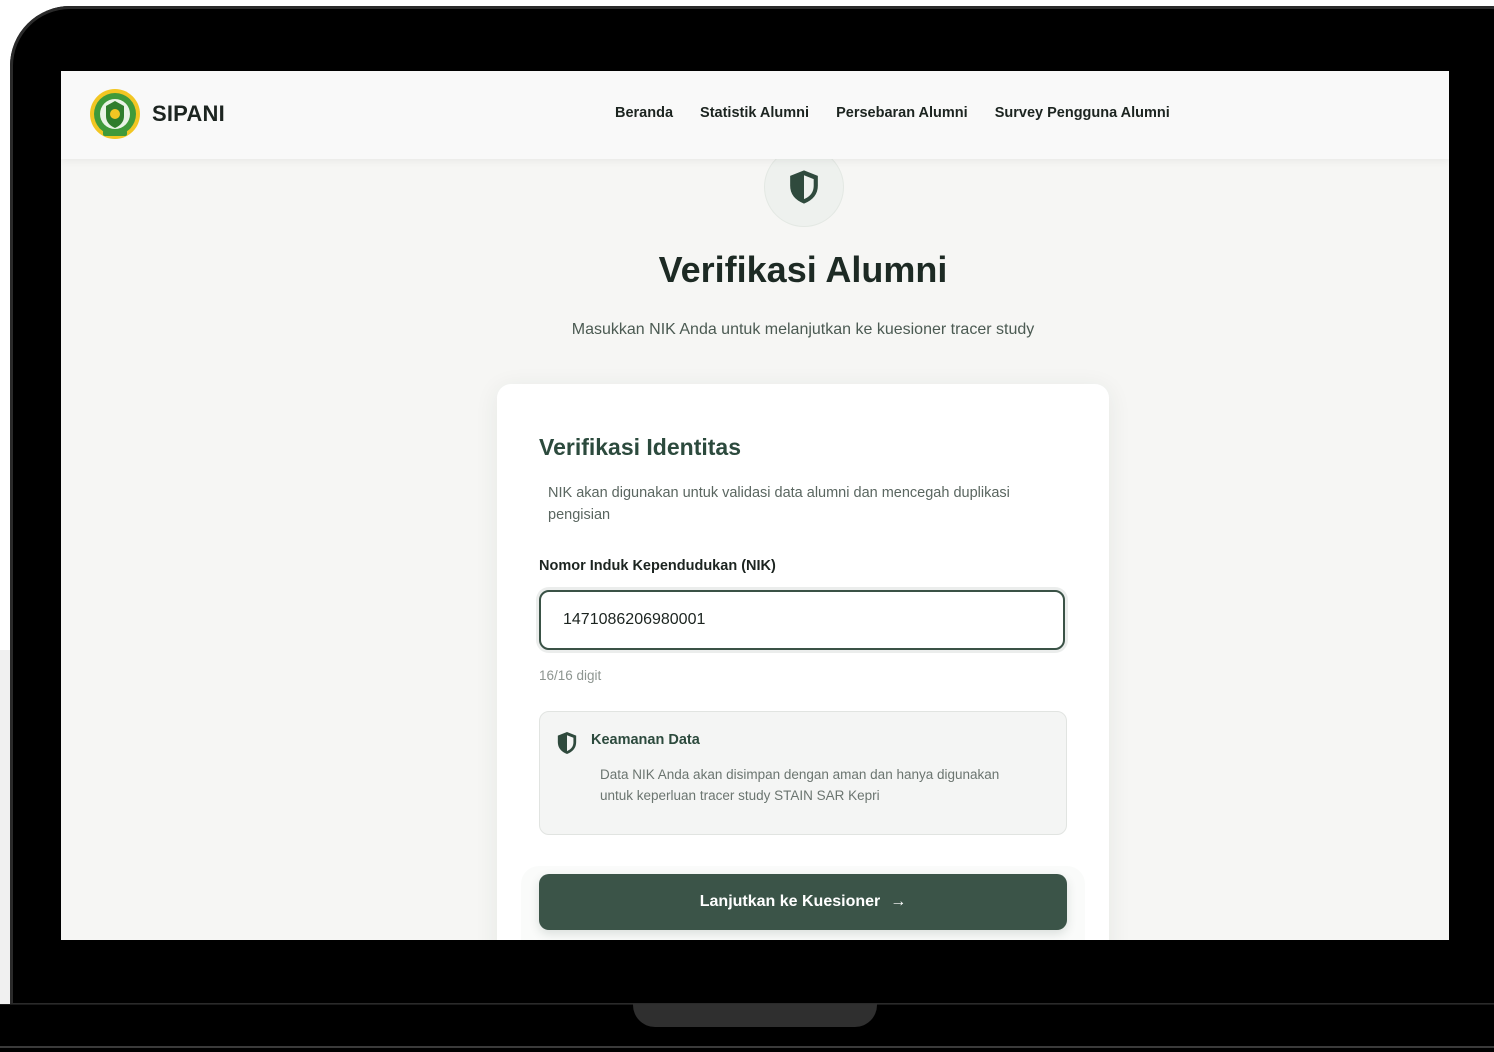 The width and height of the screenshot is (1494, 1052). I want to click on laptop-notch, so click(755, 1015).